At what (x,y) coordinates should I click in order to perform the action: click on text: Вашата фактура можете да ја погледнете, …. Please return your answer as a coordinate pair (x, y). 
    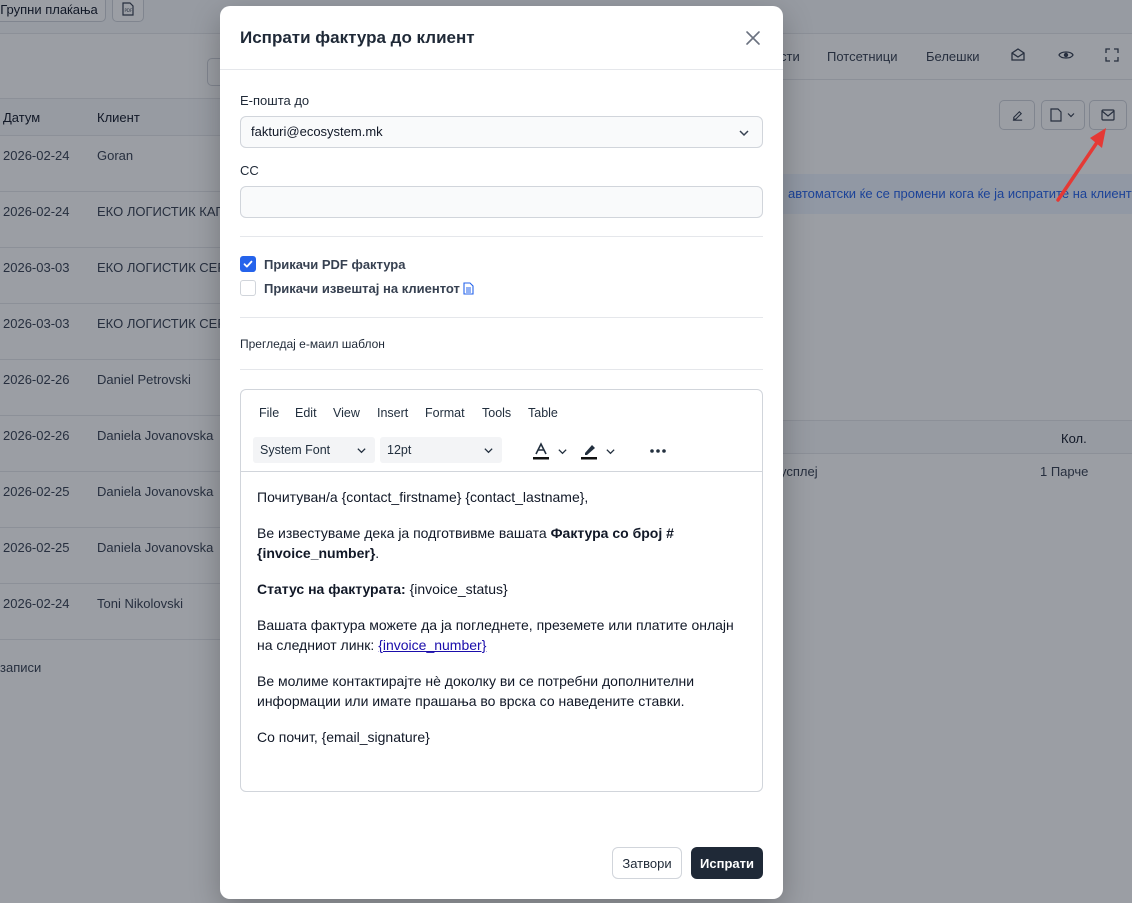
    Looking at the image, I should click on (495, 635).